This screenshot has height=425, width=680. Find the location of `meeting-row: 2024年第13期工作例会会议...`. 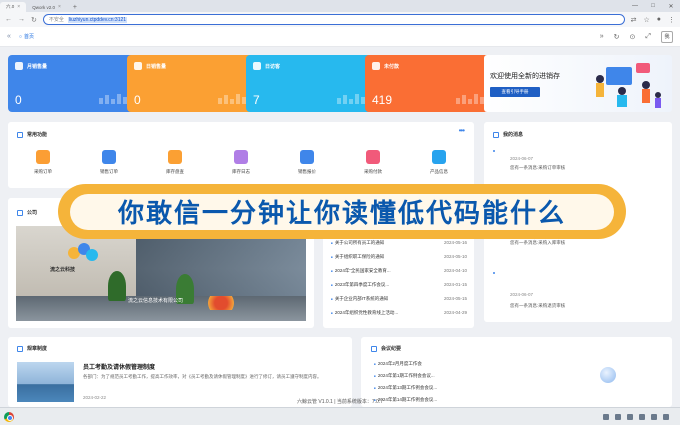

meeting-row: 2024年第13期工作例会会议... is located at coordinates (405, 388).